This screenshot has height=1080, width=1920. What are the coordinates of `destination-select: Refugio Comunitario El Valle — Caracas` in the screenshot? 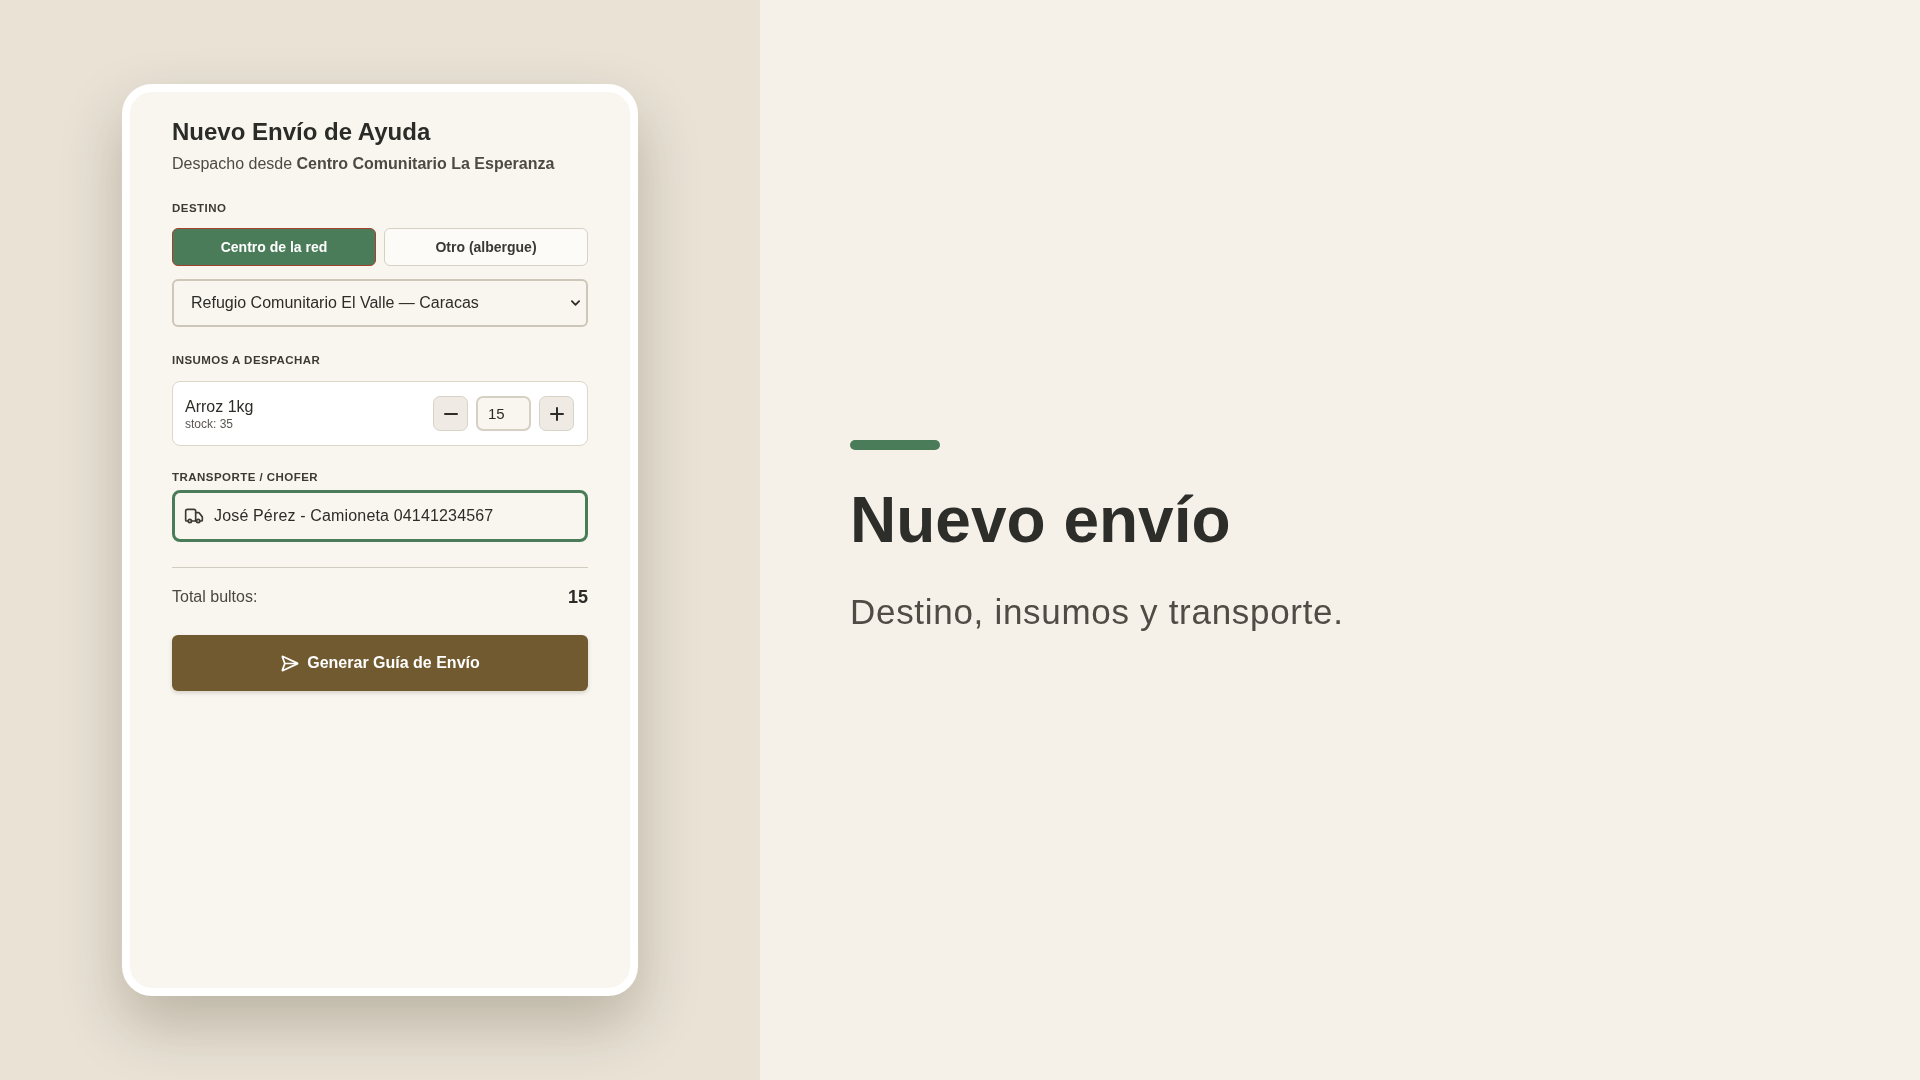 It's located at (380, 303).